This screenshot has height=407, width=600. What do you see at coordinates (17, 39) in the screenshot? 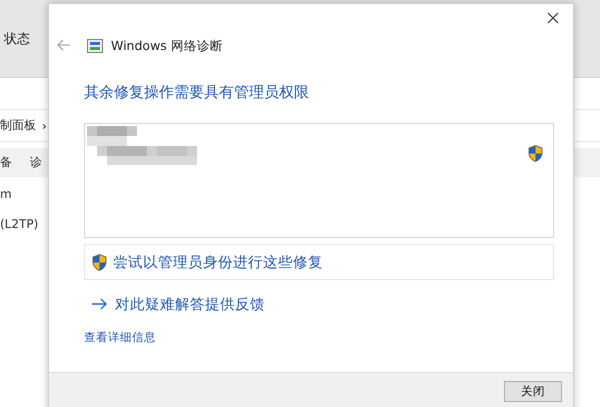
I see `header-title: 状态` at bounding box center [17, 39].